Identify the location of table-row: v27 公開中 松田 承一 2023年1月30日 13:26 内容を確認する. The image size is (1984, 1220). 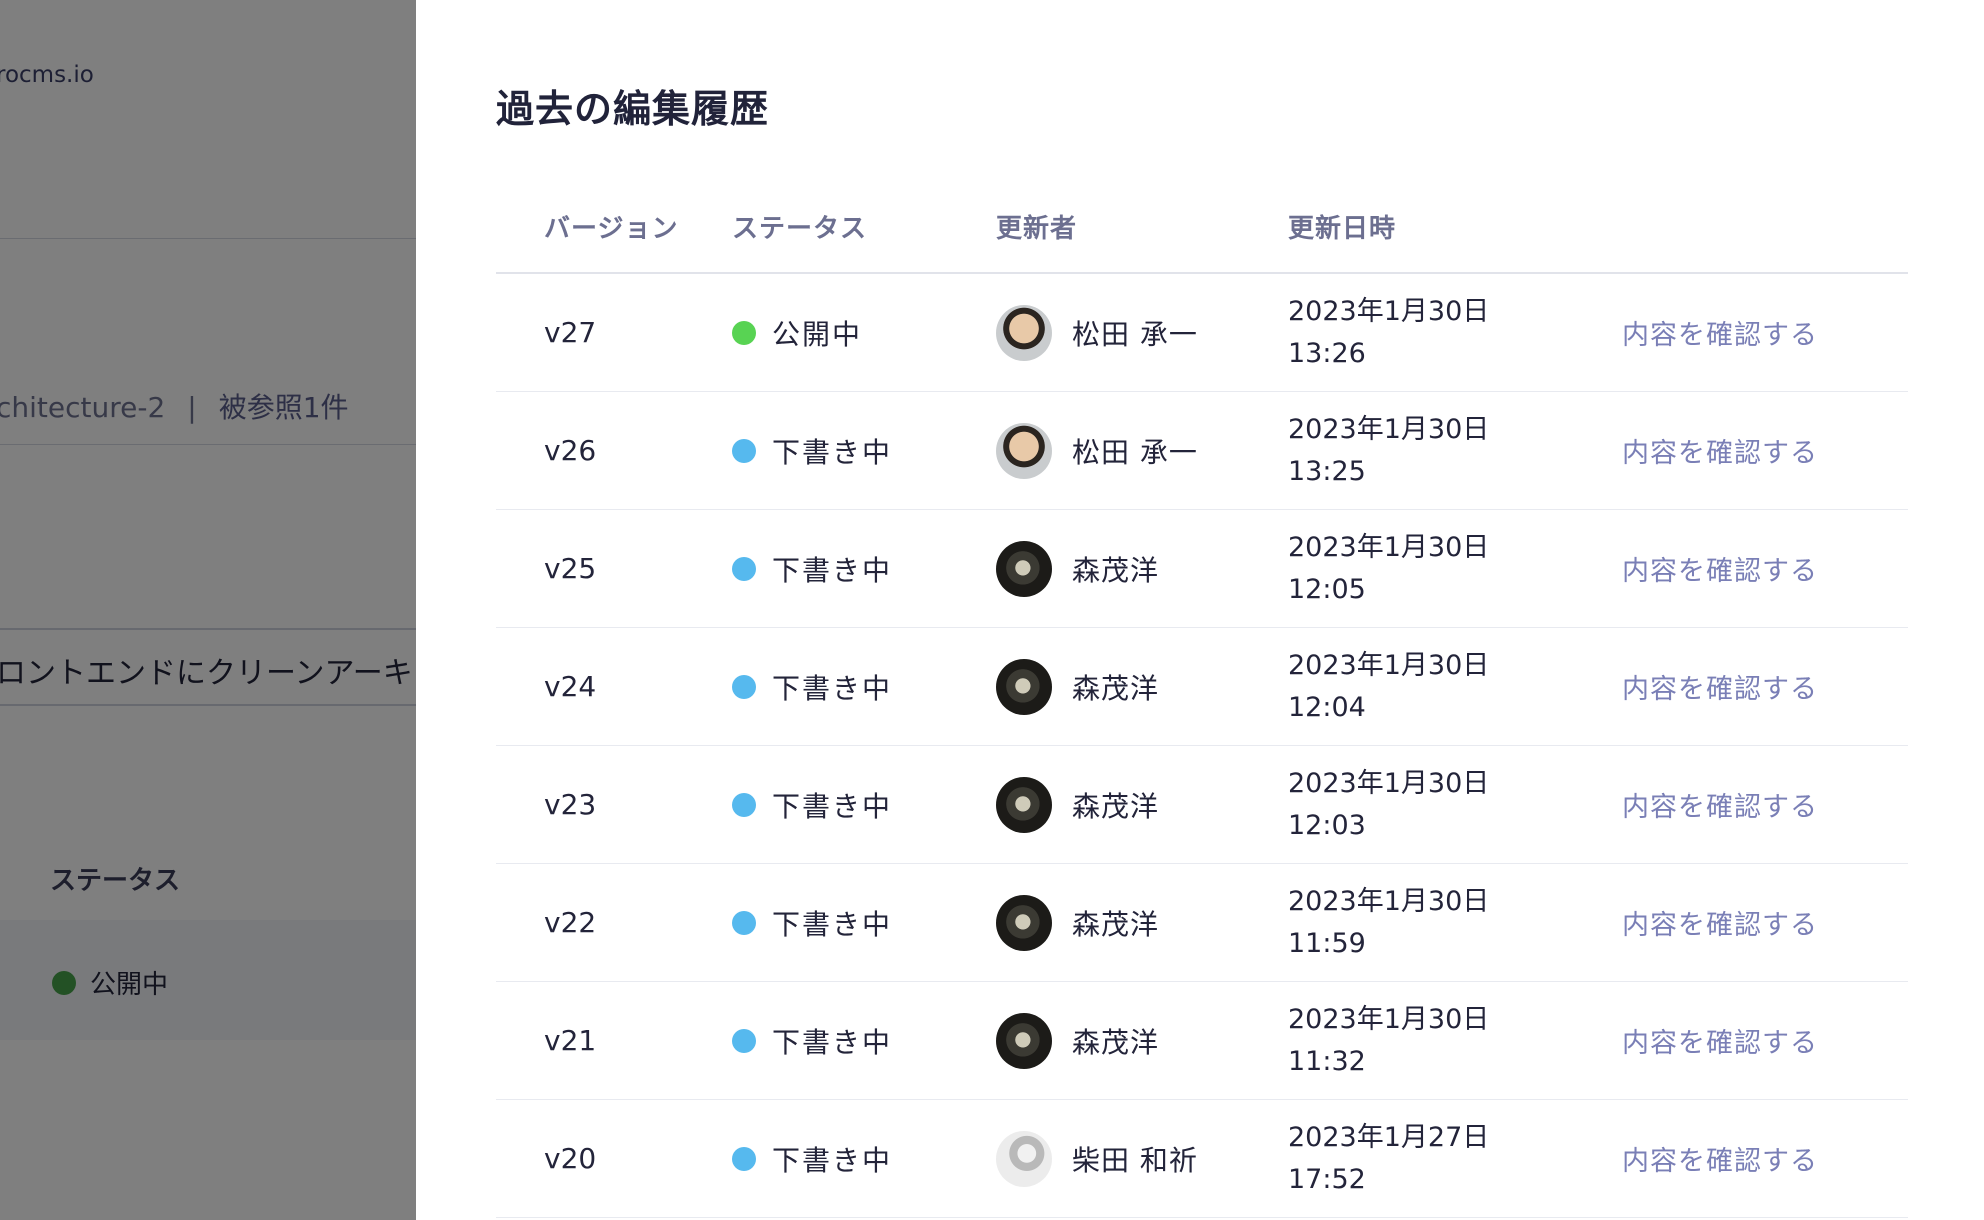
(1202, 333).